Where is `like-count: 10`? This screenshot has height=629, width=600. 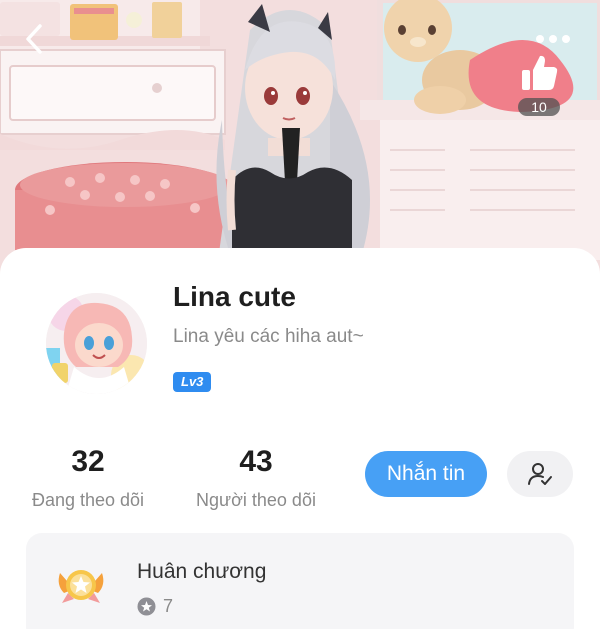 like-count: 10 is located at coordinates (539, 107).